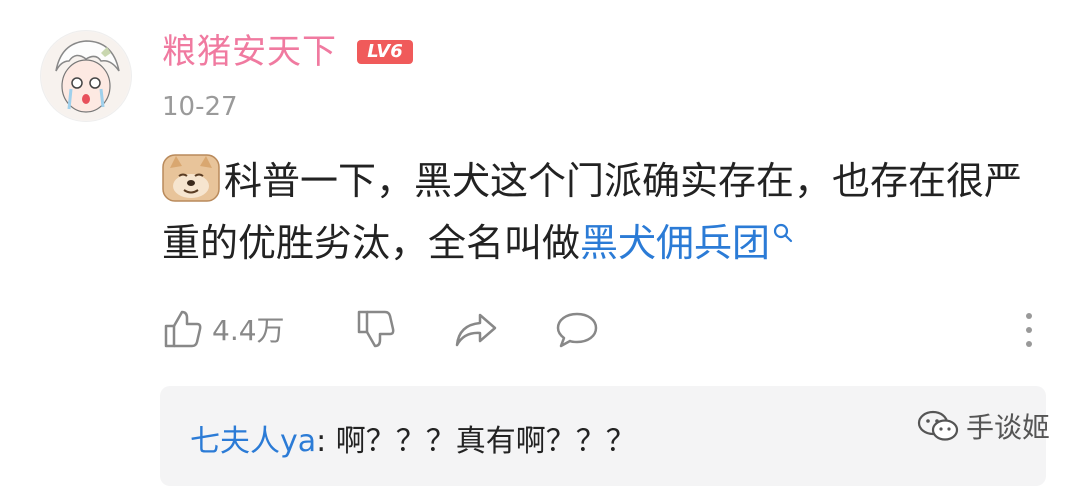 This screenshot has width=1080, height=486. I want to click on share-arrow-icon, so click(476, 330).